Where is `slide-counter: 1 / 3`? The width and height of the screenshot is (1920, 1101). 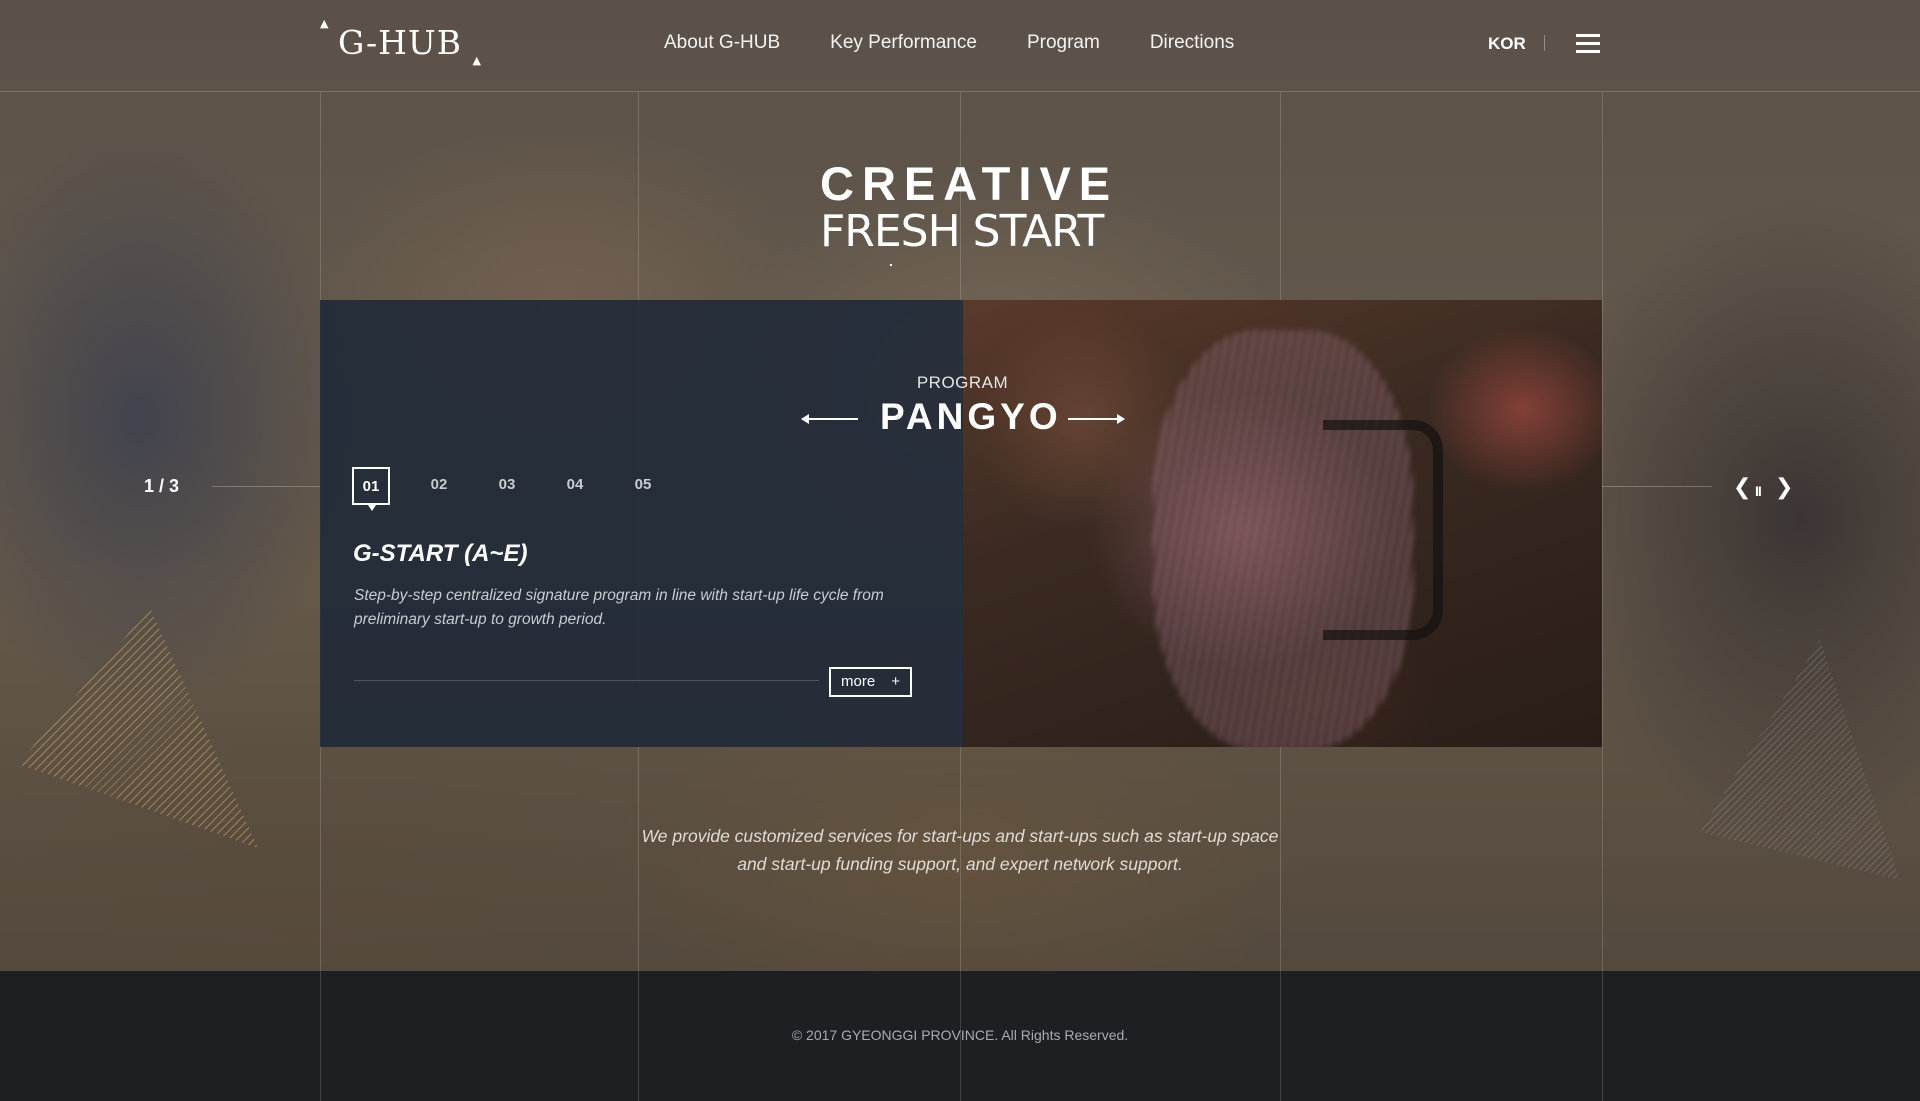 slide-counter: 1 / 3 is located at coordinates (162, 486).